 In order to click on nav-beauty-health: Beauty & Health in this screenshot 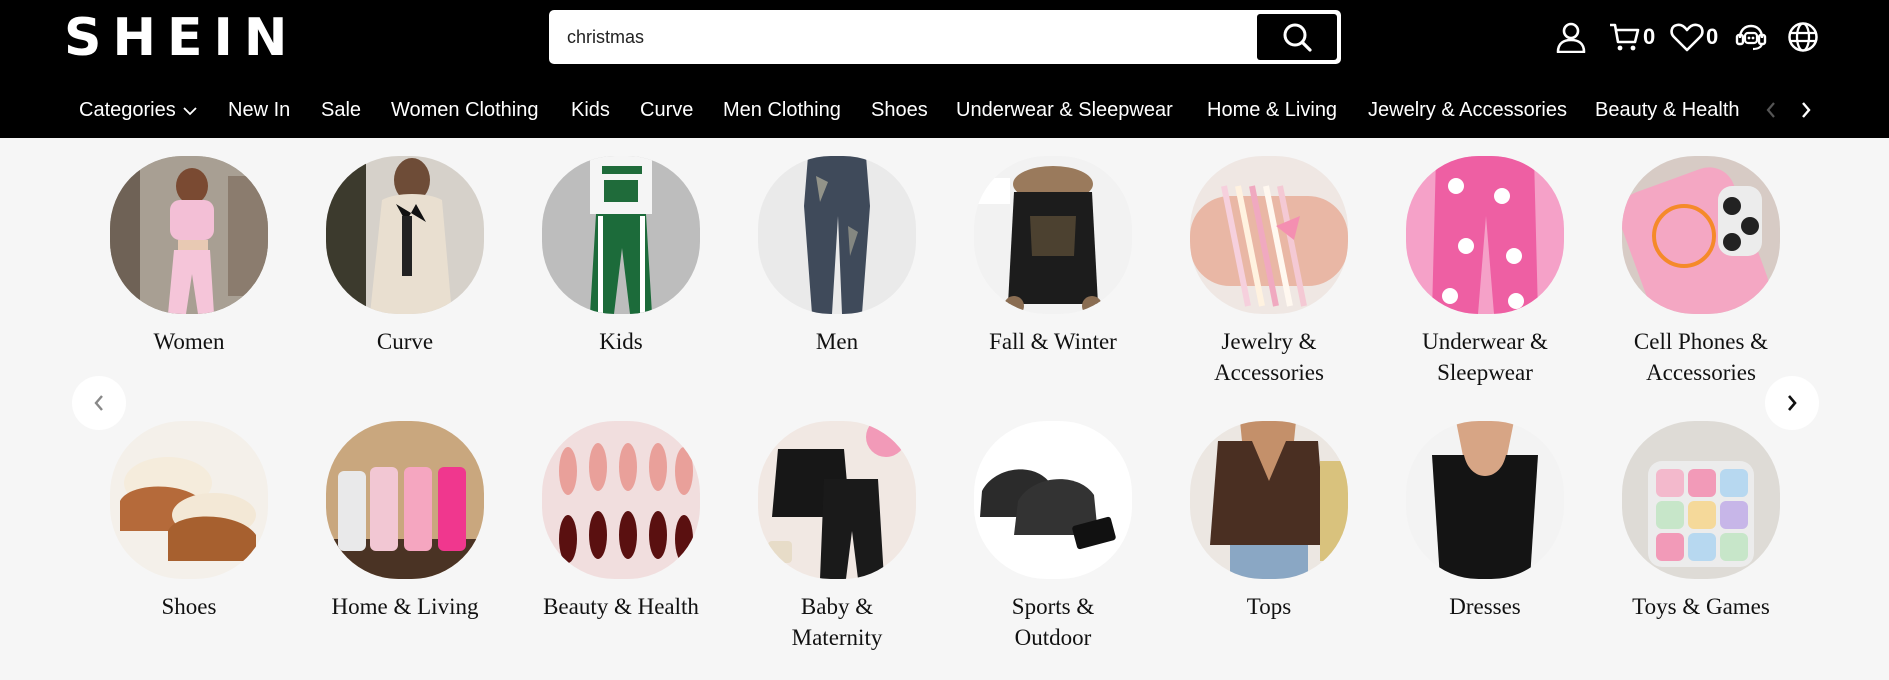, I will do `click(1667, 110)`.